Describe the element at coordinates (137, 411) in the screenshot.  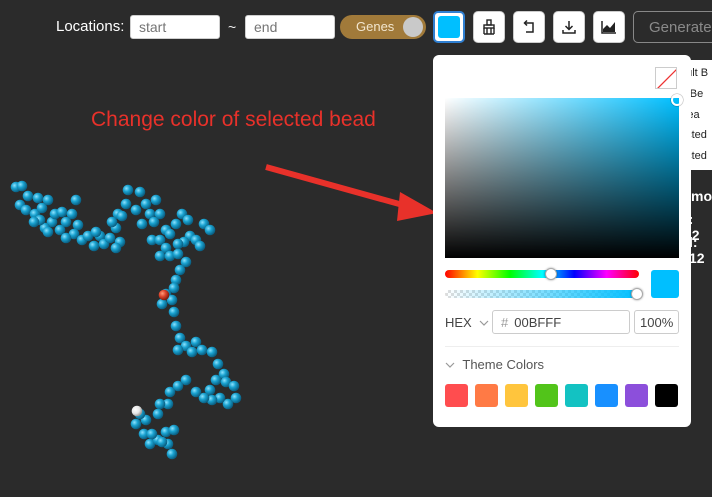
I see `endpoint-bead` at that location.